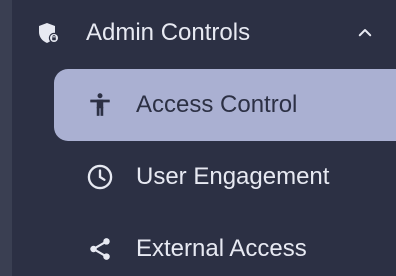  I want to click on sidebar-item-label: External Access, so click(221, 248).